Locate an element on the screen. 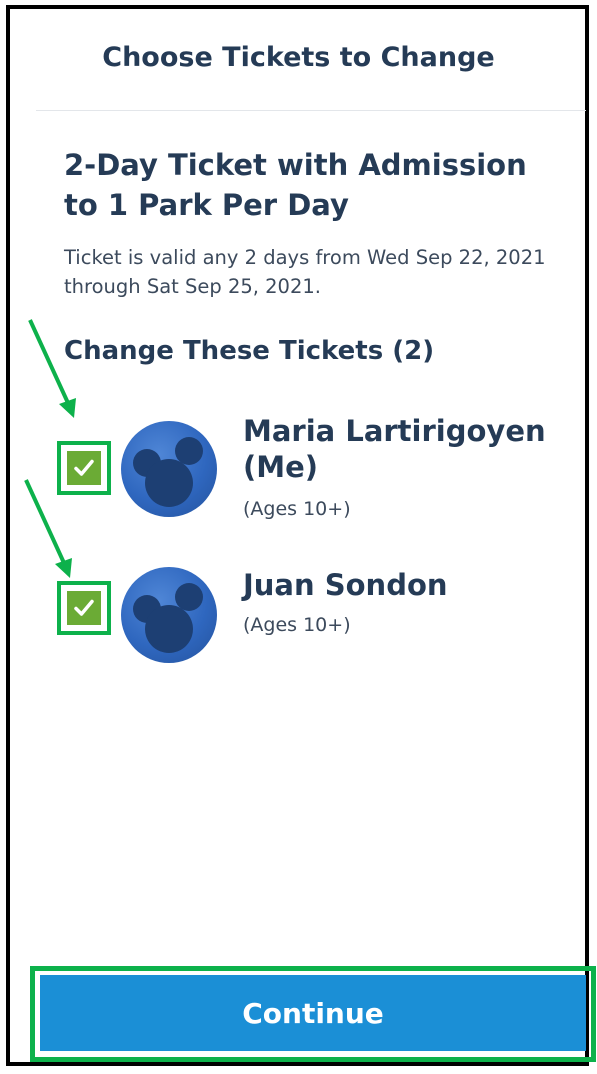  annotation-arrow-icon is located at coordinates (52, 368).